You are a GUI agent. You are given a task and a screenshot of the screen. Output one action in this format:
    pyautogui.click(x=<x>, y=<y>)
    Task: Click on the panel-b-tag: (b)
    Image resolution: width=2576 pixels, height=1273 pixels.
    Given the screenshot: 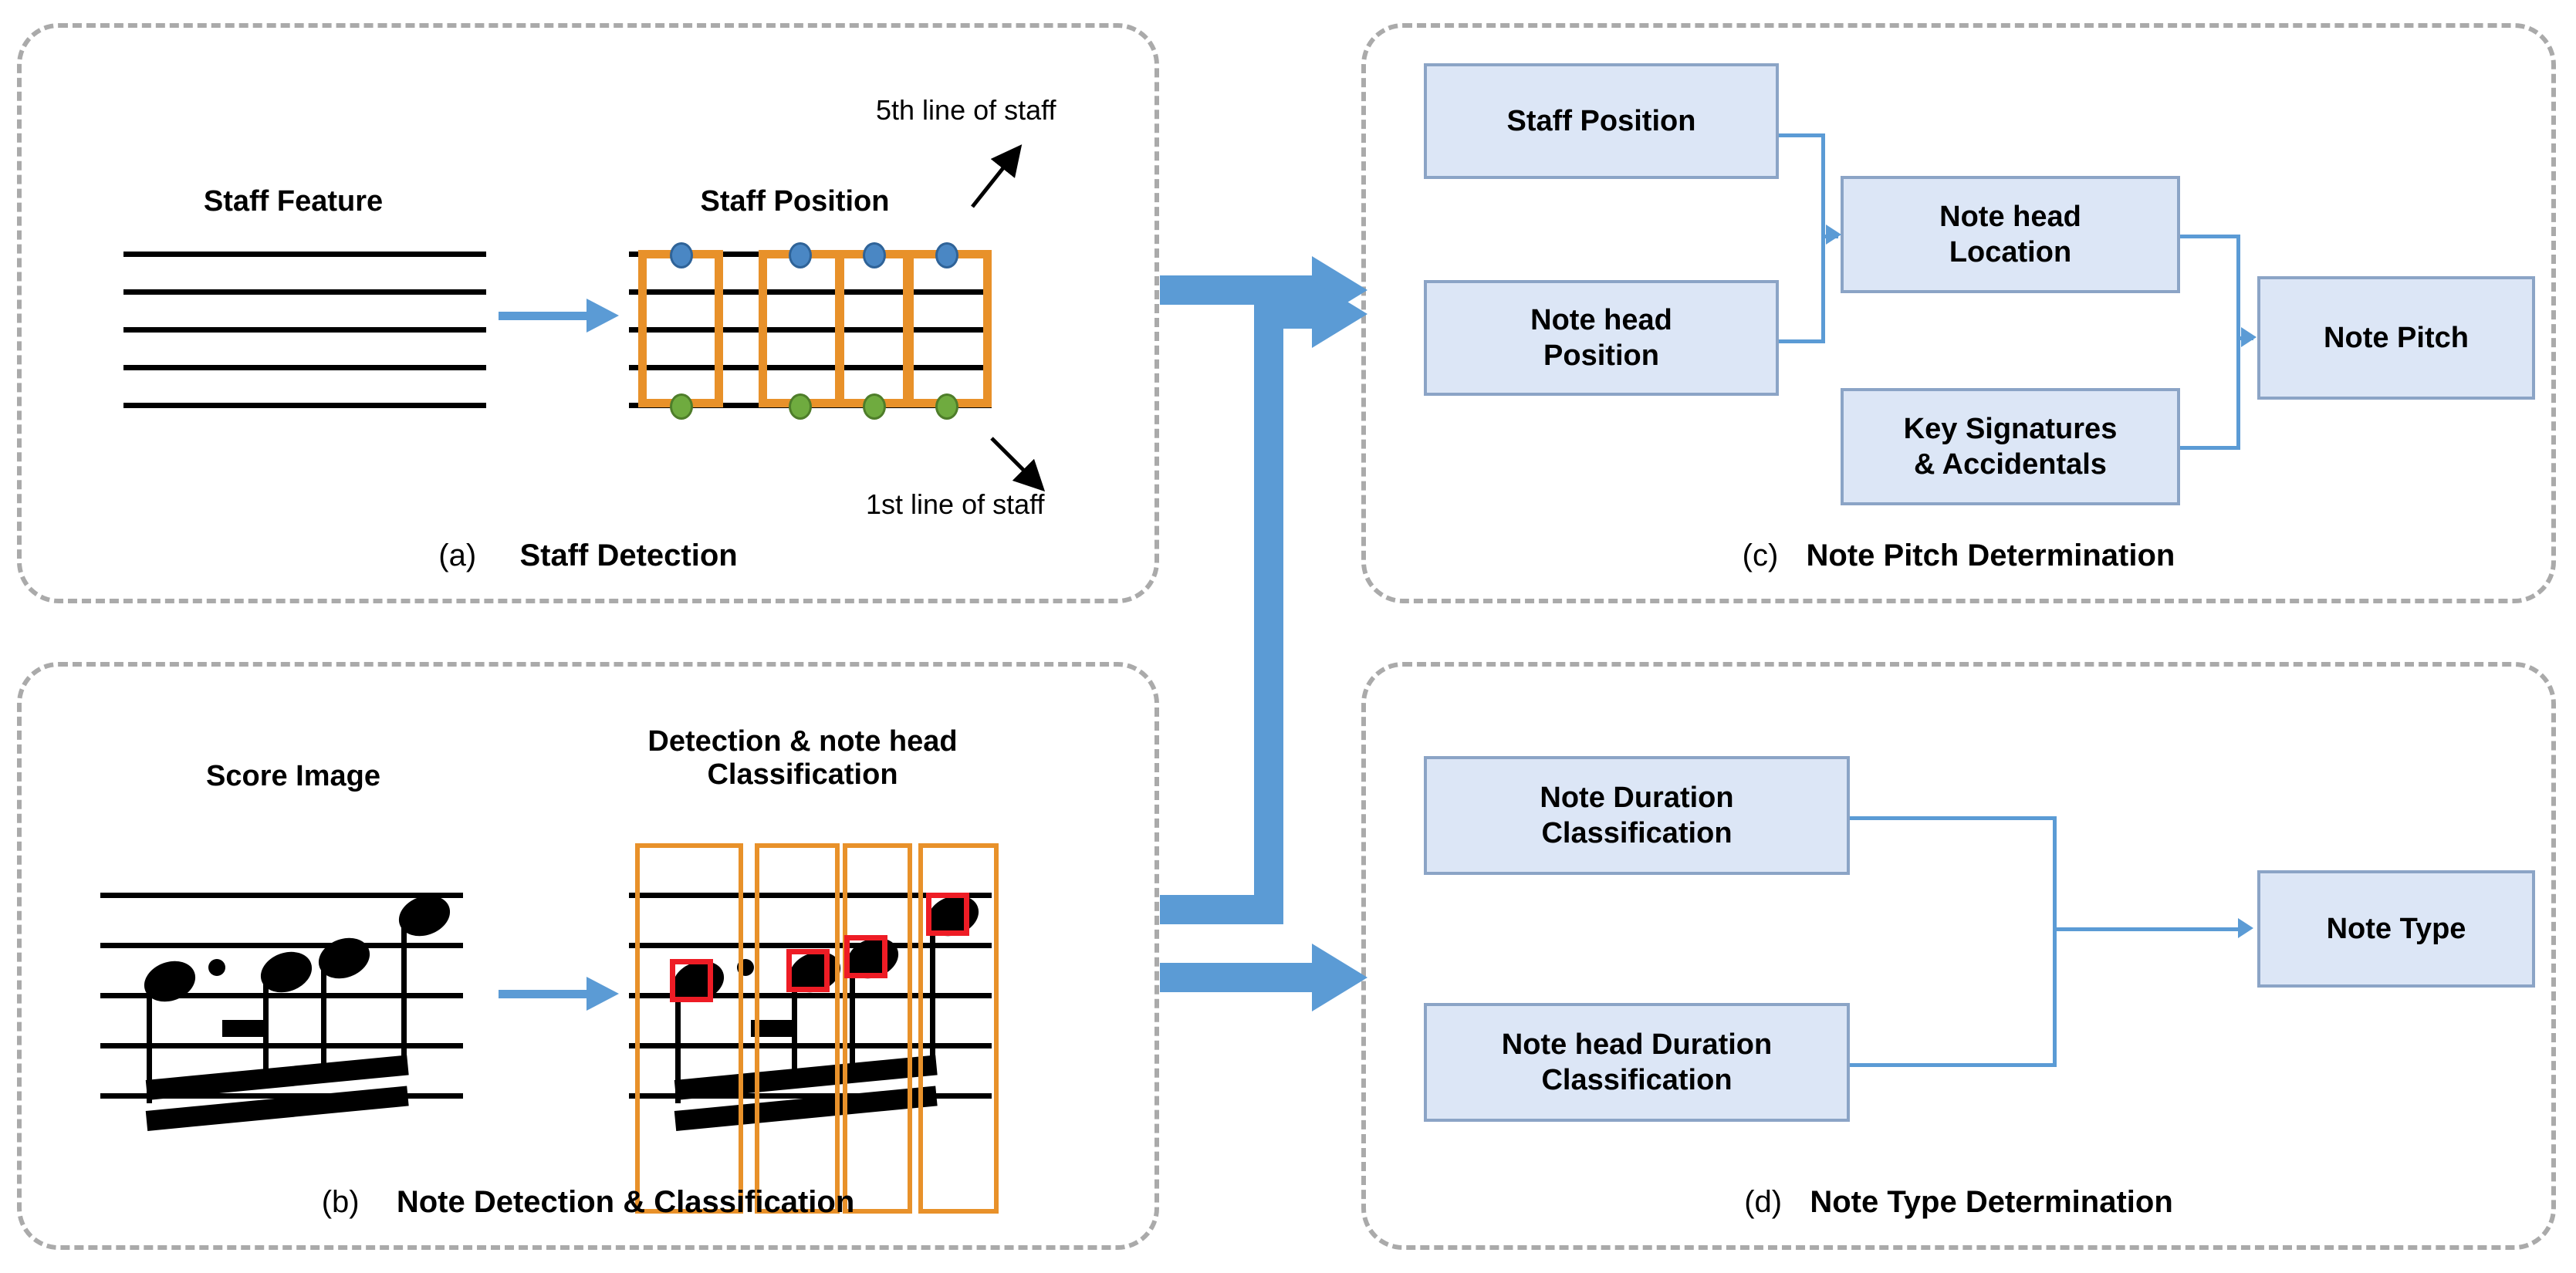 What is the action you would take?
    pyautogui.click(x=340, y=1202)
    